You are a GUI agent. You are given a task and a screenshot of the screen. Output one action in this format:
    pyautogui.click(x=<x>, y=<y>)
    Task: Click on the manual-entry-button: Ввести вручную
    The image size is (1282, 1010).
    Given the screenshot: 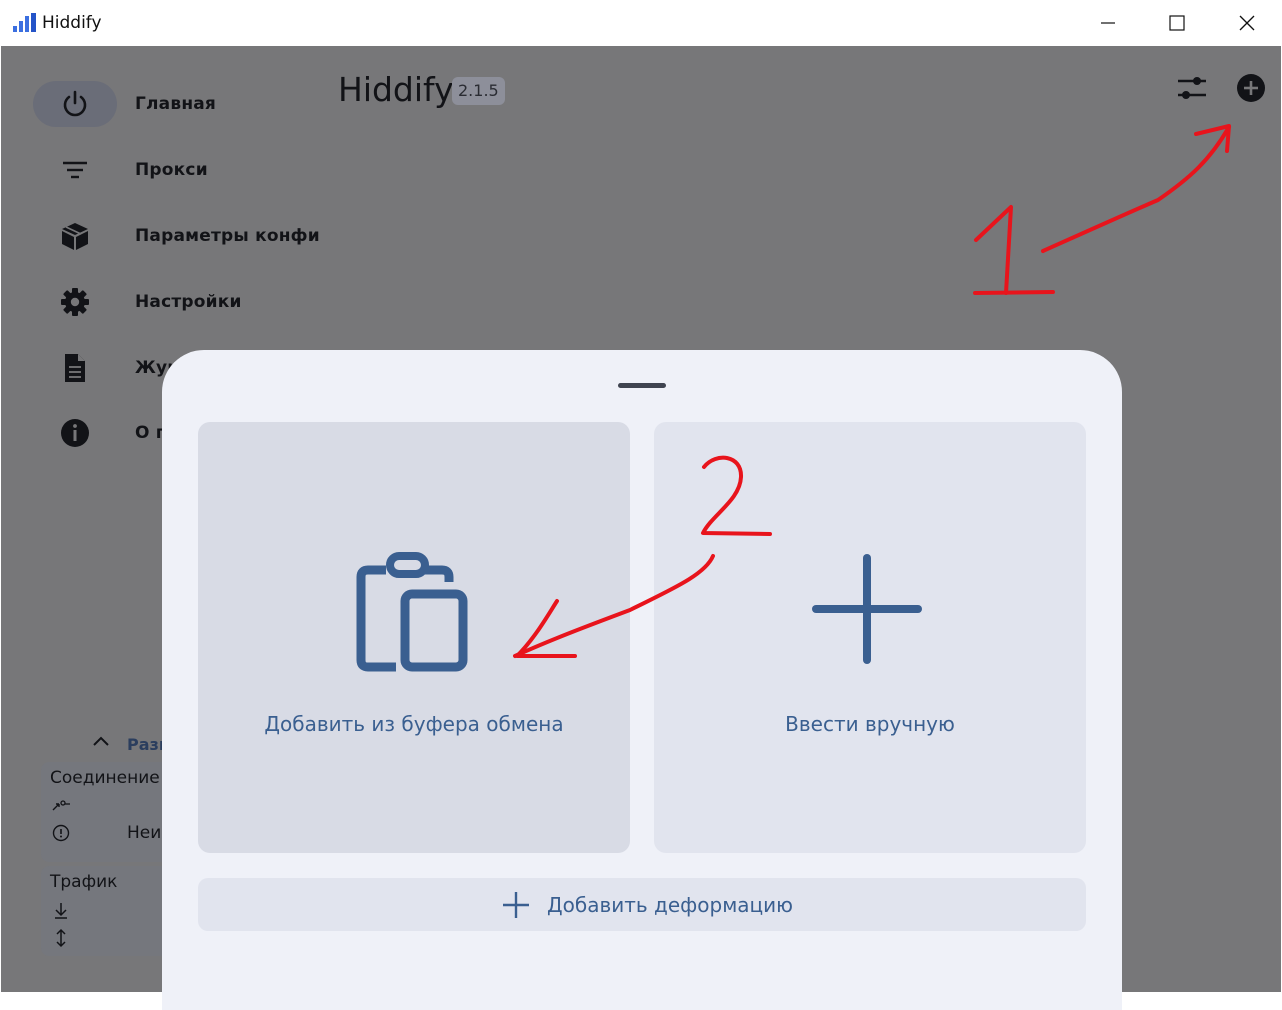 What is the action you would take?
    pyautogui.click(x=870, y=637)
    